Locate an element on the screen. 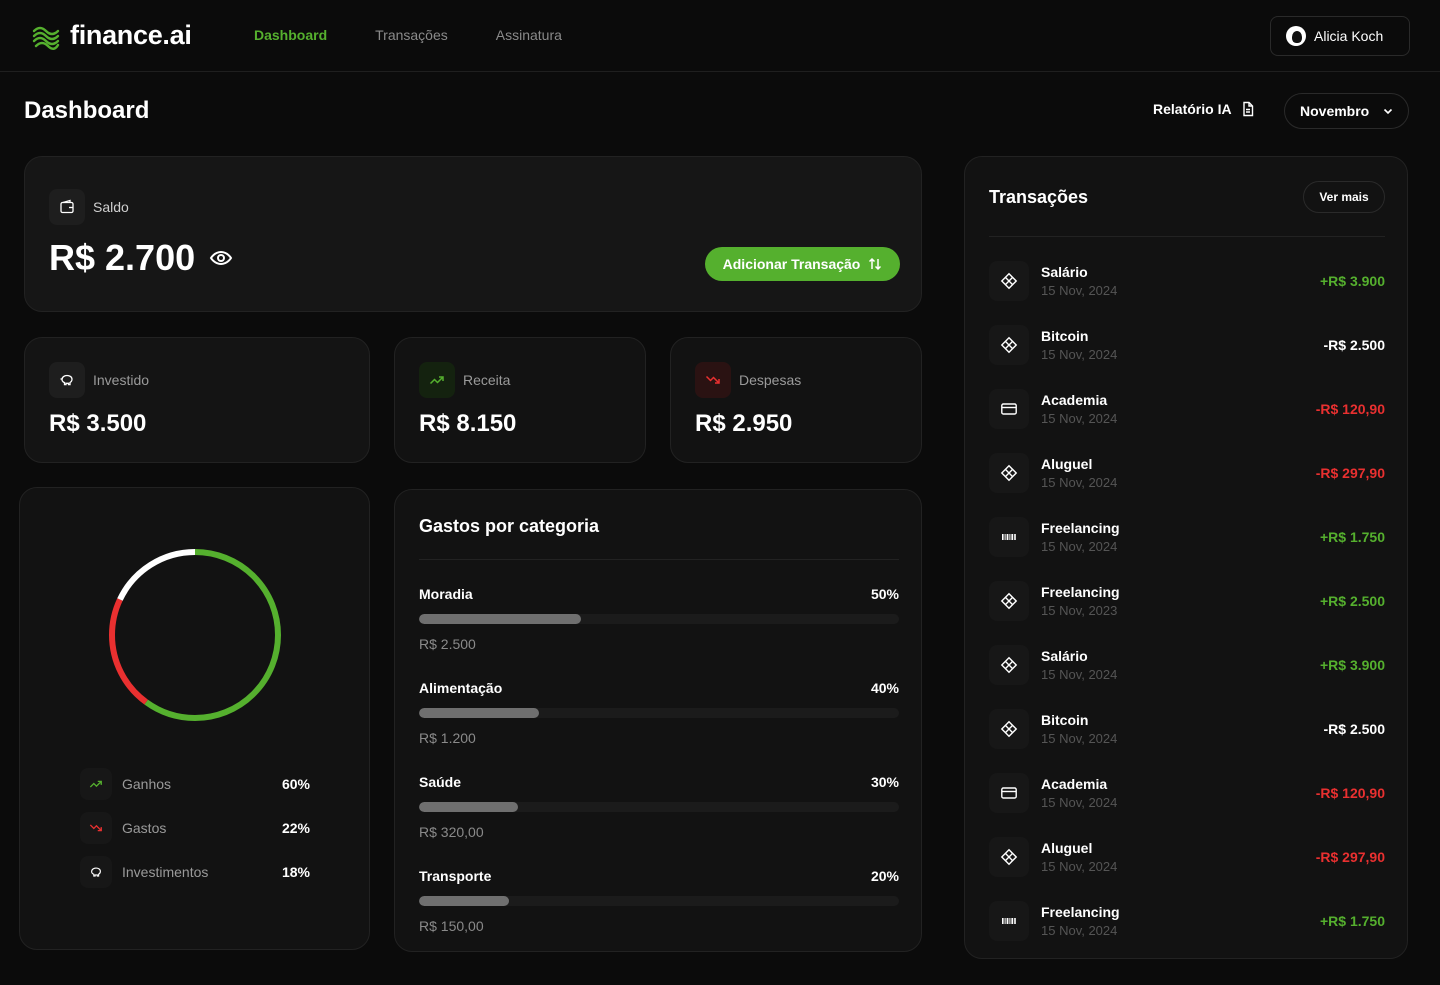 This screenshot has width=1440, height=985. trending-up-icon is located at coordinates (437, 380).